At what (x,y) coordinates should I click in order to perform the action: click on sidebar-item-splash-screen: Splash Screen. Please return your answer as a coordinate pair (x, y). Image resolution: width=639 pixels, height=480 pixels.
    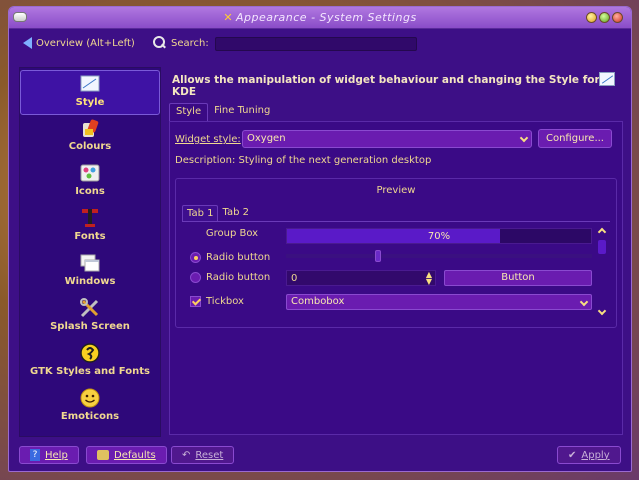
    Looking at the image, I should click on (90, 317).